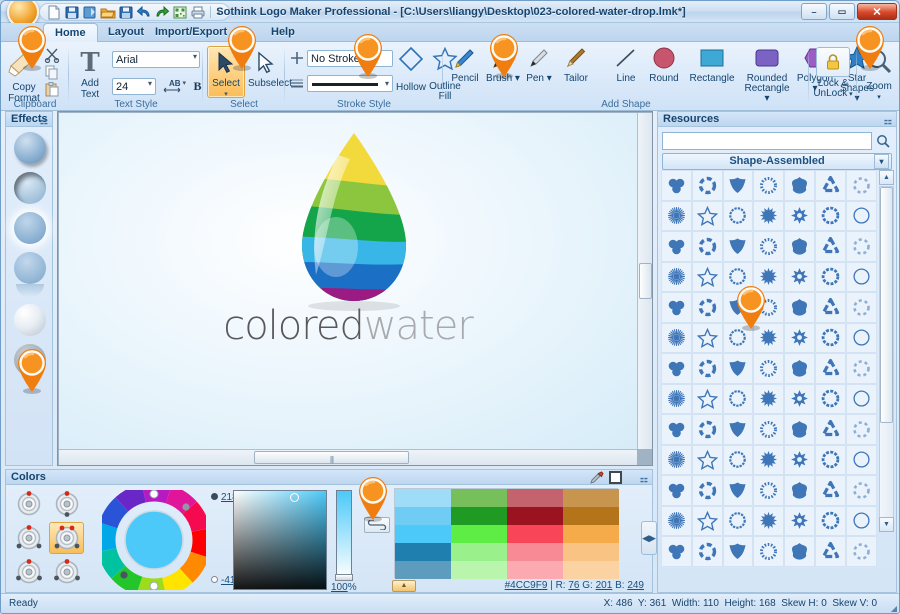  What do you see at coordinates (348, 326) in the screenshot?
I see `logo-wordmark: coloredwater` at bounding box center [348, 326].